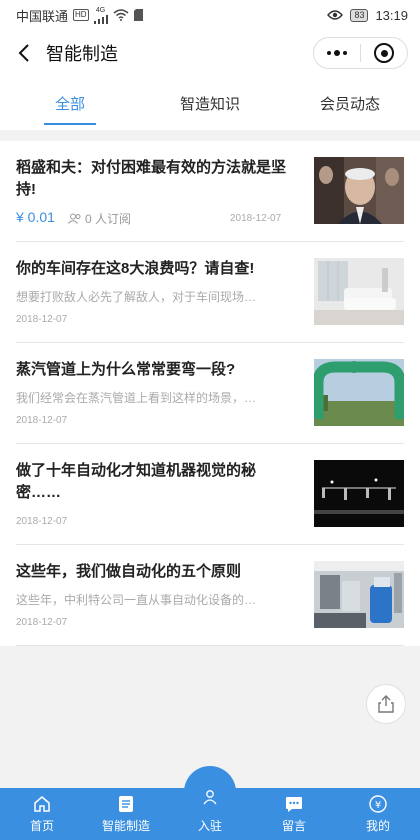 The height and width of the screenshot is (840, 420). Describe the element at coordinates (74, 218) in the screenshot. I see `users-icon` at that location.